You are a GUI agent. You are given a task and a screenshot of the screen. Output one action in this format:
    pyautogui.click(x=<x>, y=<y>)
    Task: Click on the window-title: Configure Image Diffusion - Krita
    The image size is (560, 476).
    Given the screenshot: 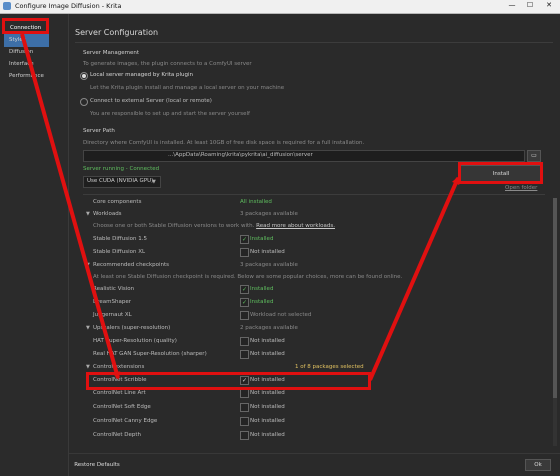 What is the action you would take?
    pyautogui.click(x=68, y=6)
    